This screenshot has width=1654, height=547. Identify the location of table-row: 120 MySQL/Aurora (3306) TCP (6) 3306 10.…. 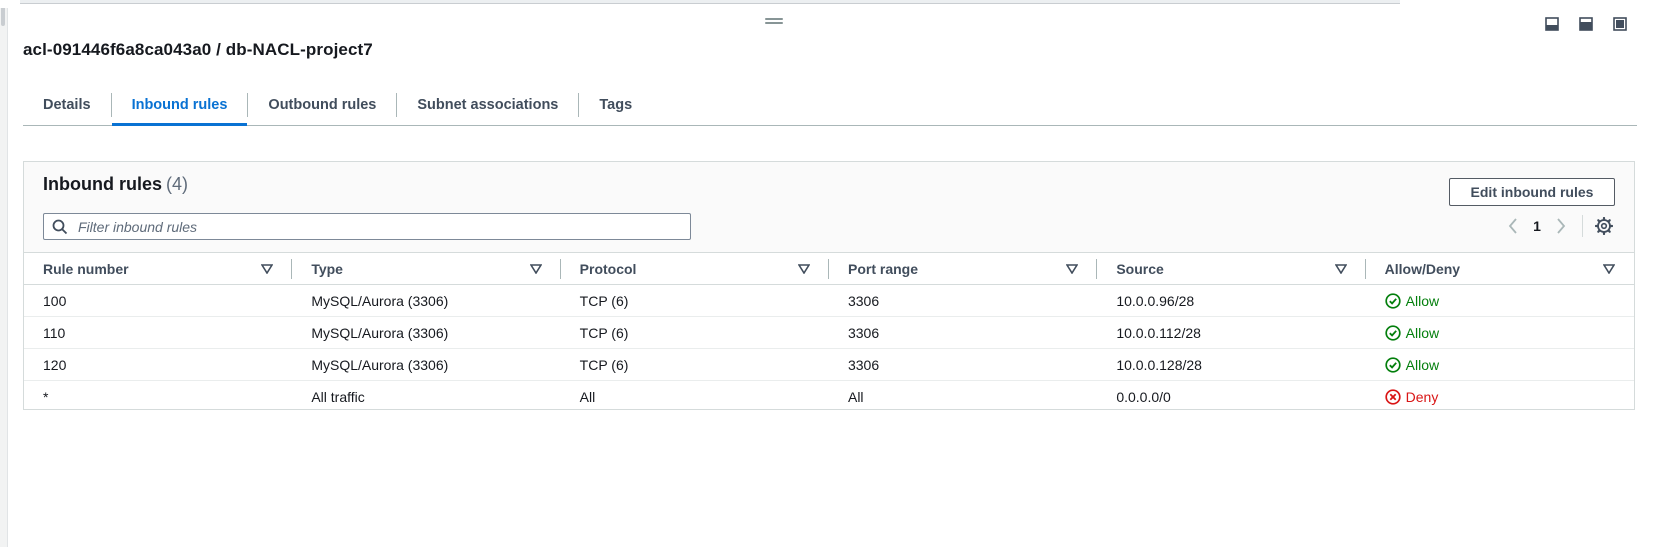
(829, 364).